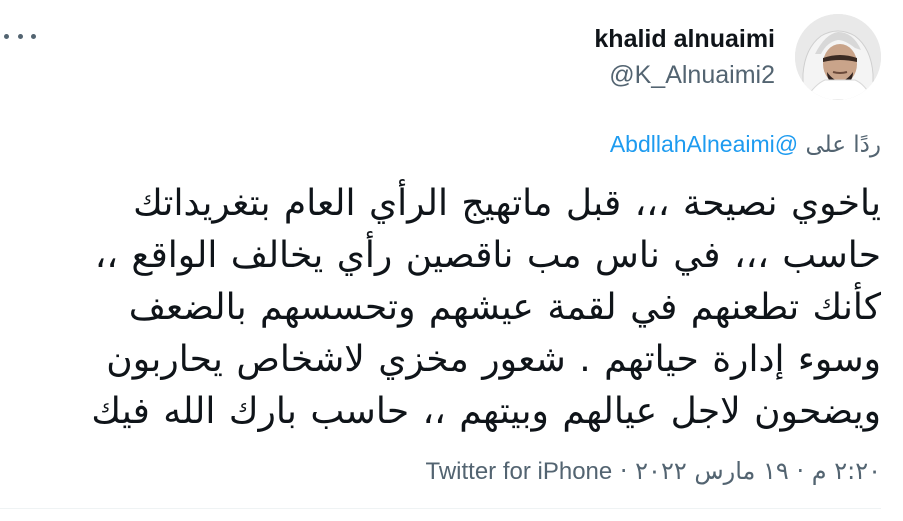 The image size is (903, 521). What do you see at coordinates (684, 57) in the screenshot?
I see `user-names: khalid alnuaimi @K_Alnuaimi2` at bounding box center [684, 57].